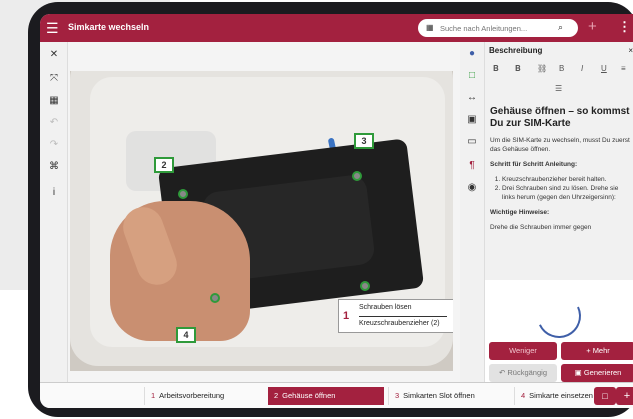 This screenshot has height=419, width=633. What do you see at coordinates (559, 80) in the screenshot?
I see `format-toolbar: 𝐁 𝐁 ⛓ B I U ≡ ☰` at bounding box center [559, 80].